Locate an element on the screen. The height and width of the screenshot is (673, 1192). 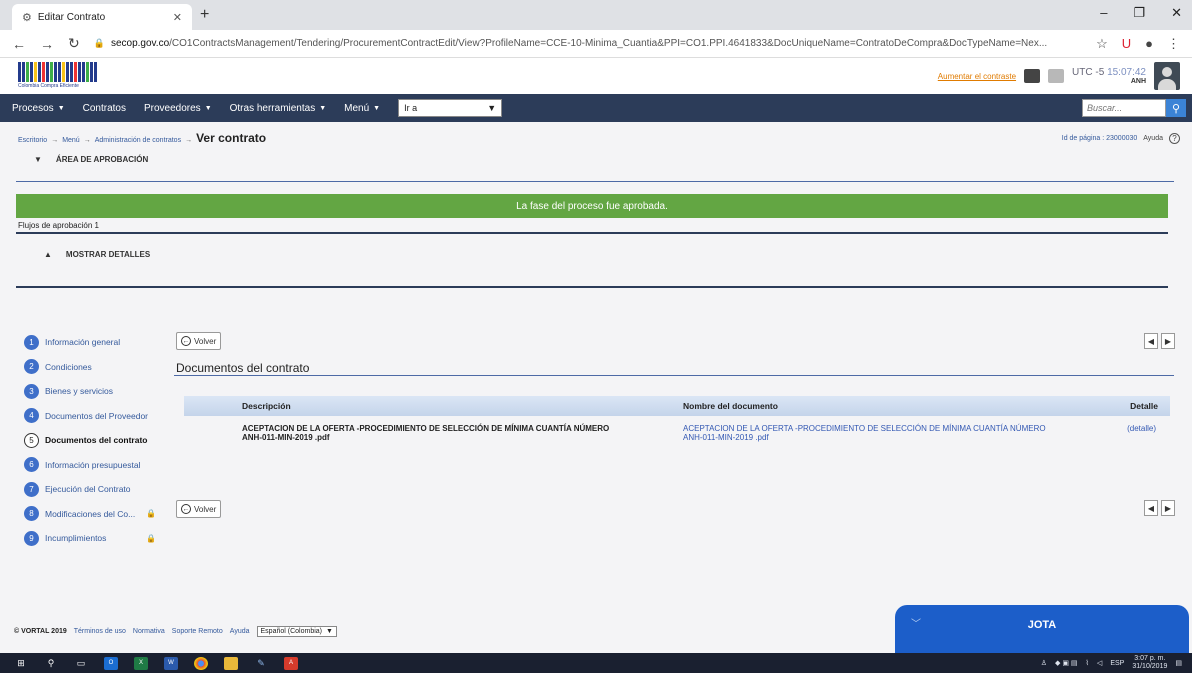
notifications-icon is located at coordinates (1032, 76).